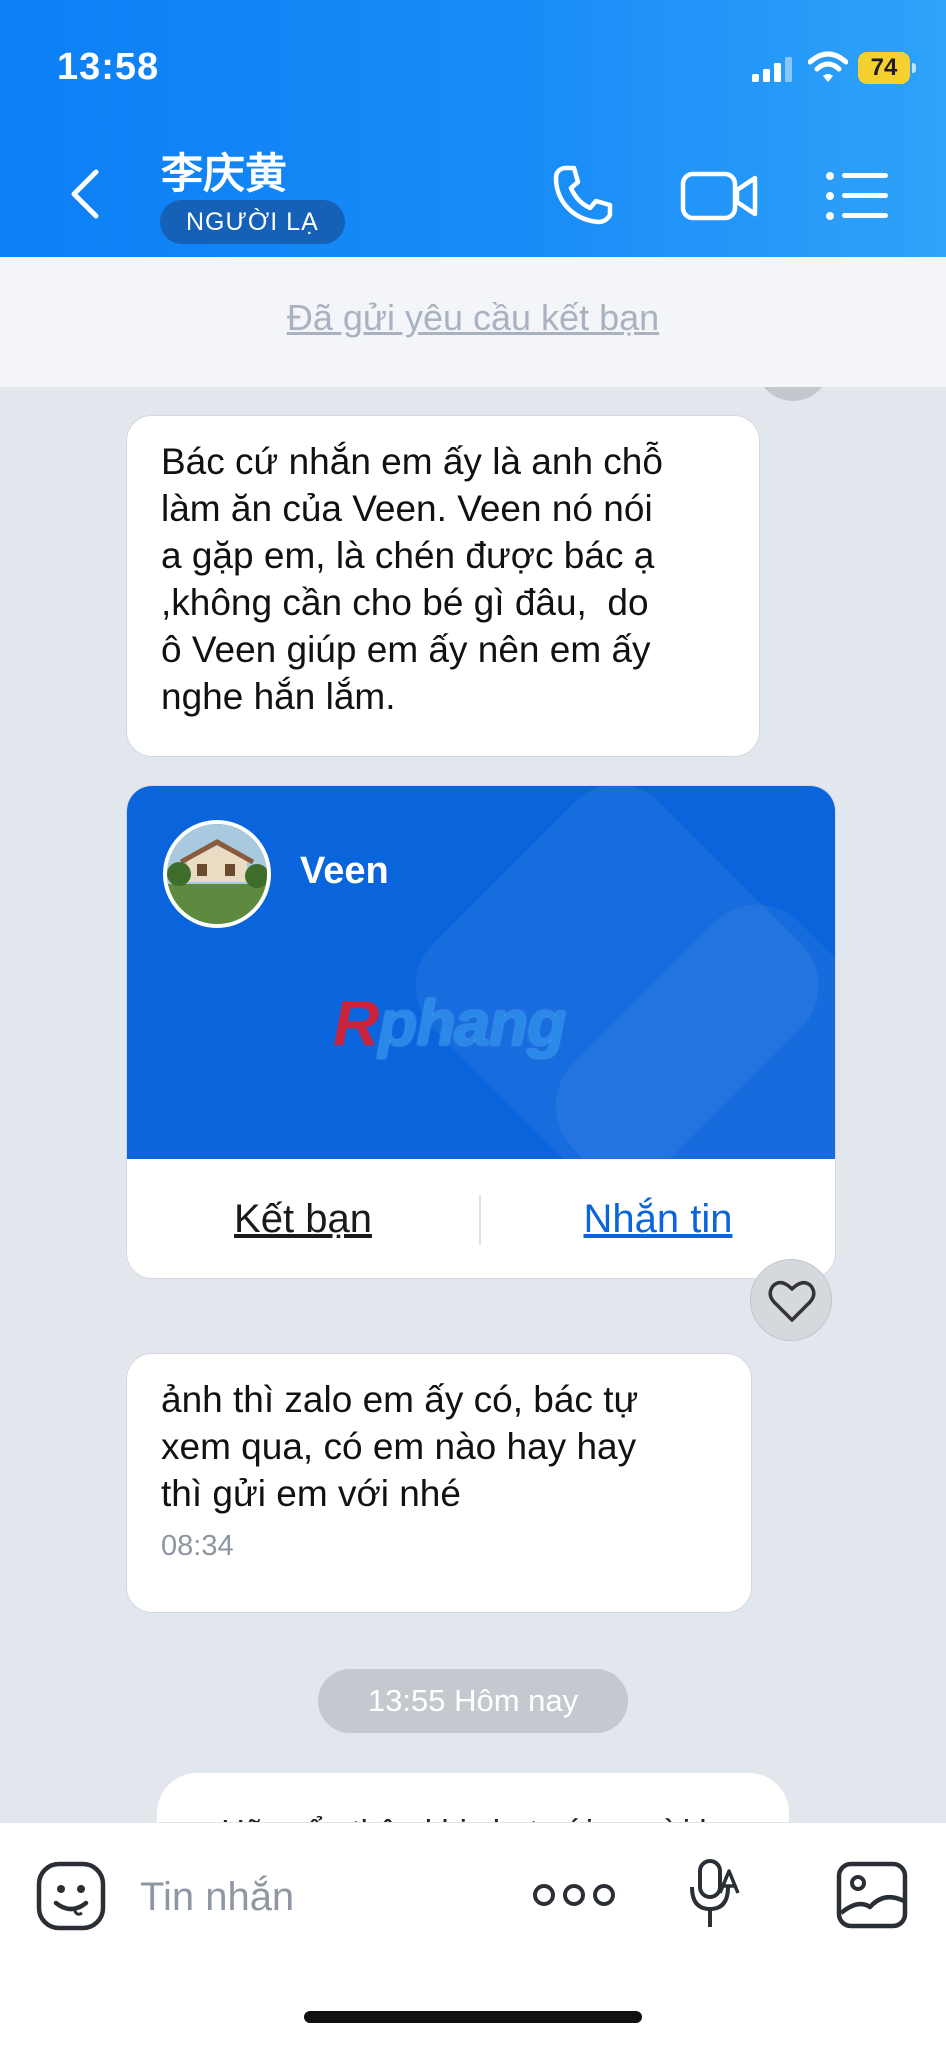 This screenshot has width=946, height=2049. What do you see at coordinates (481, 1218) in the screenshot?
I see `contact-card-actions: Kết bạn Nhắn tin` at bounding box center [481, 1218].